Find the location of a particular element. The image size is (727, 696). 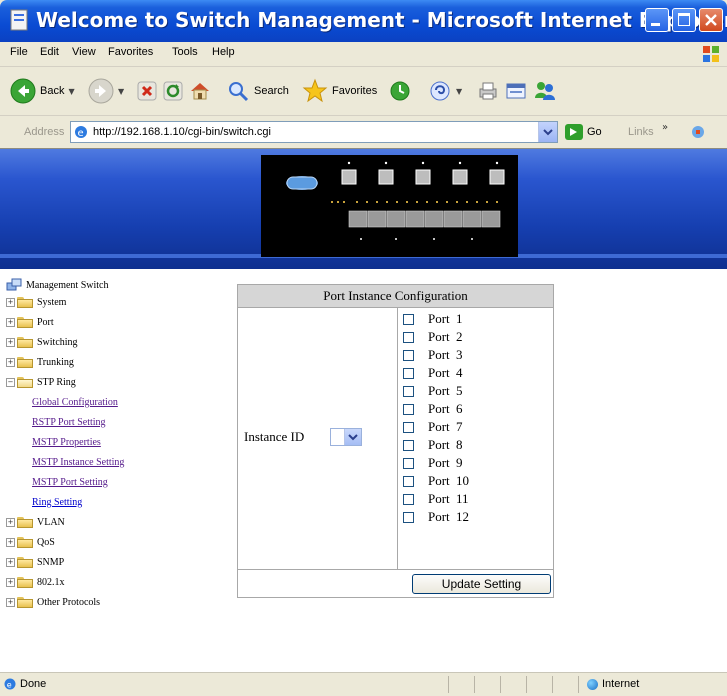

collapse-icon: − is located at coordinates (10, 382).